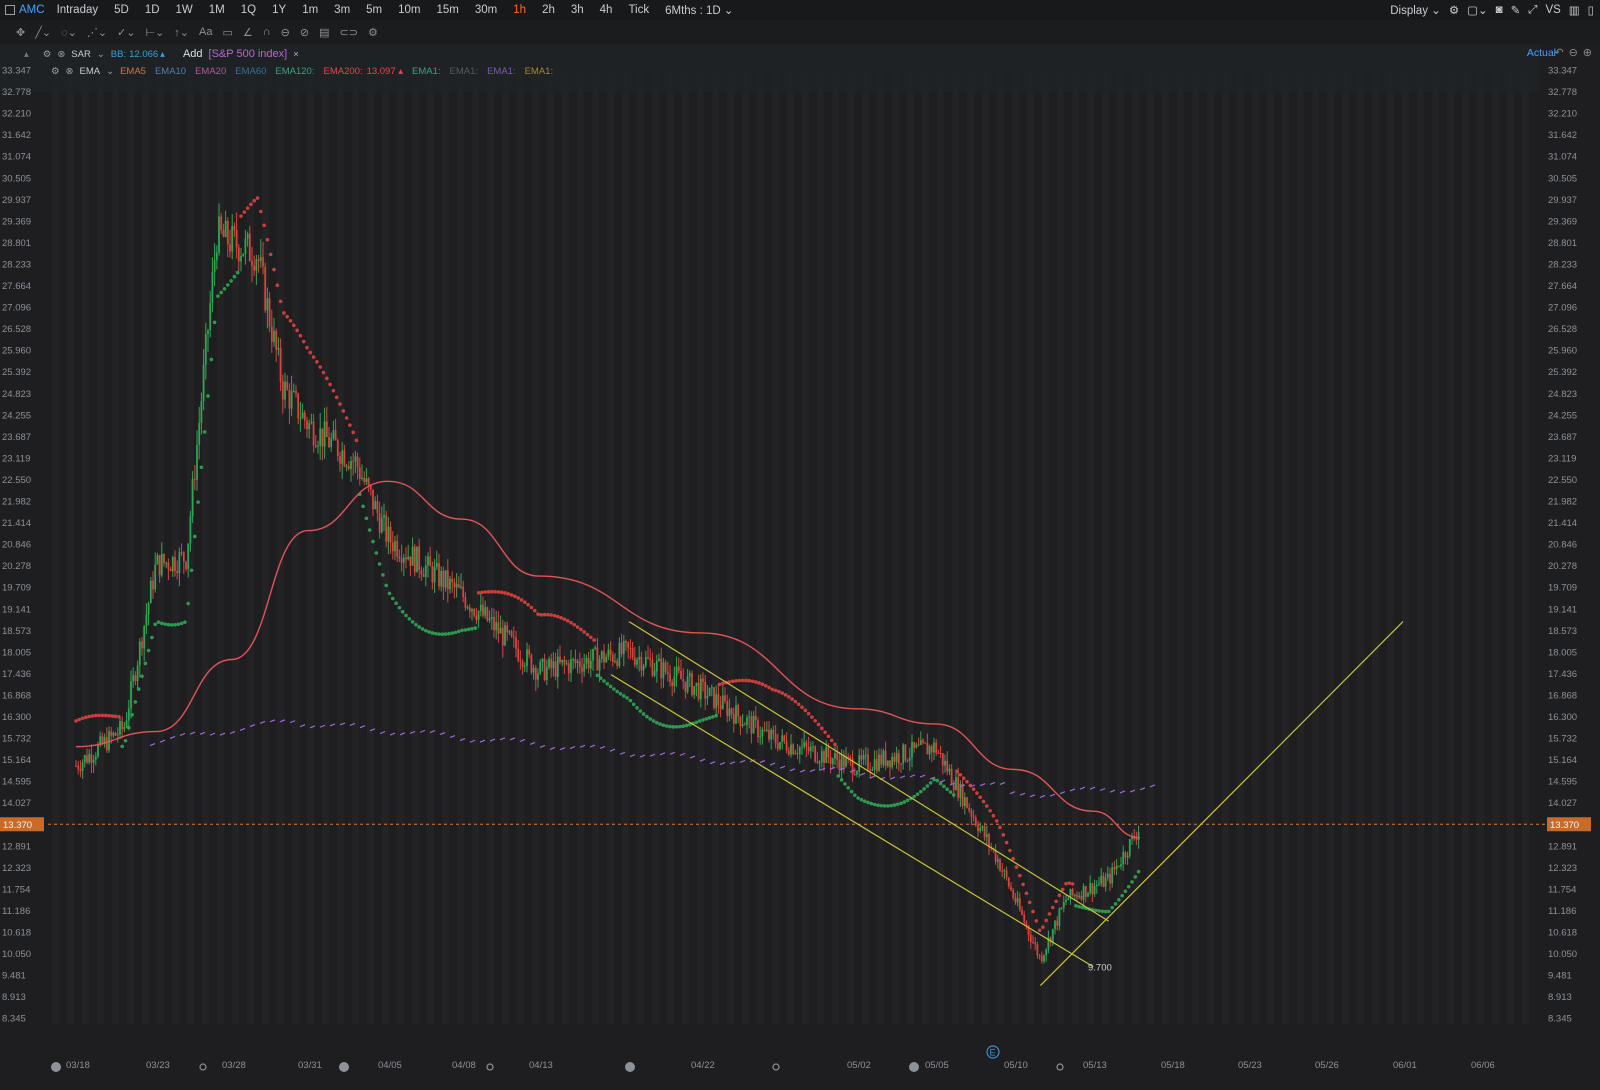 The height and width of the screenshot is (1090, 1600). What do you see at coordinates (1558, 52) in the screenshot?
I see `undo-icon: ↶` at bounding box center [1558, 52].